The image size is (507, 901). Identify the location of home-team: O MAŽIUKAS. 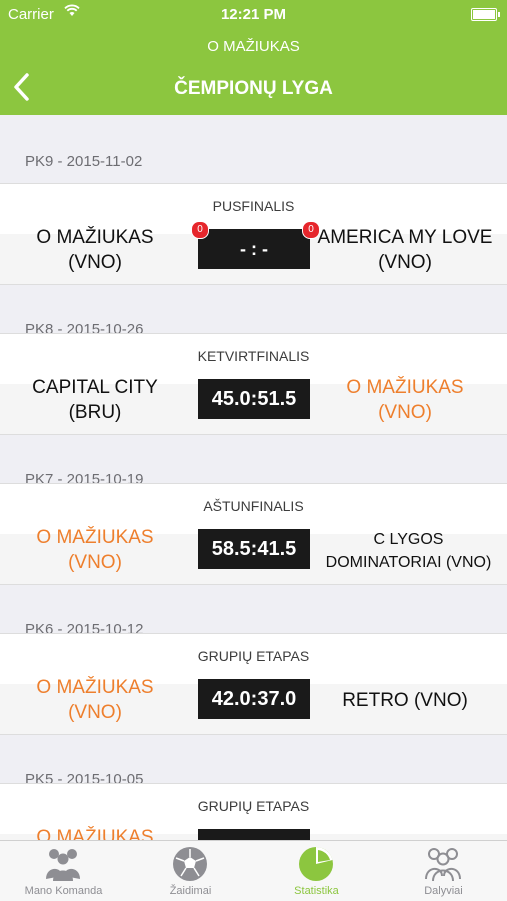
(95, 832).